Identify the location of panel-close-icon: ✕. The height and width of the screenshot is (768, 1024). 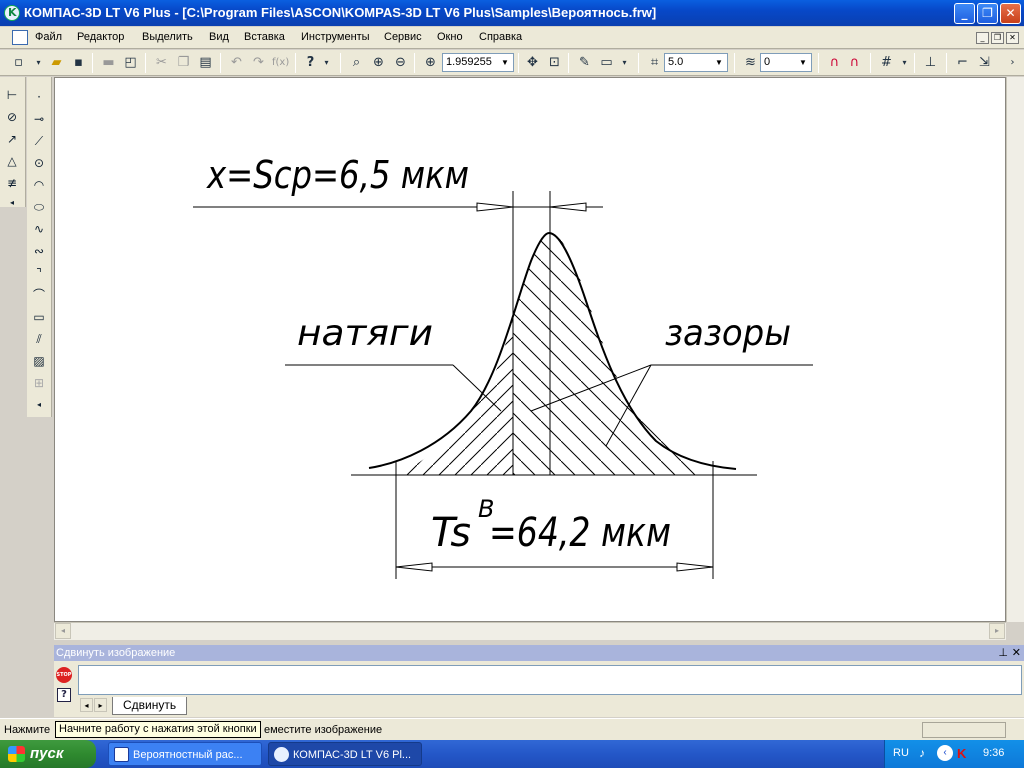
(1016, 653).